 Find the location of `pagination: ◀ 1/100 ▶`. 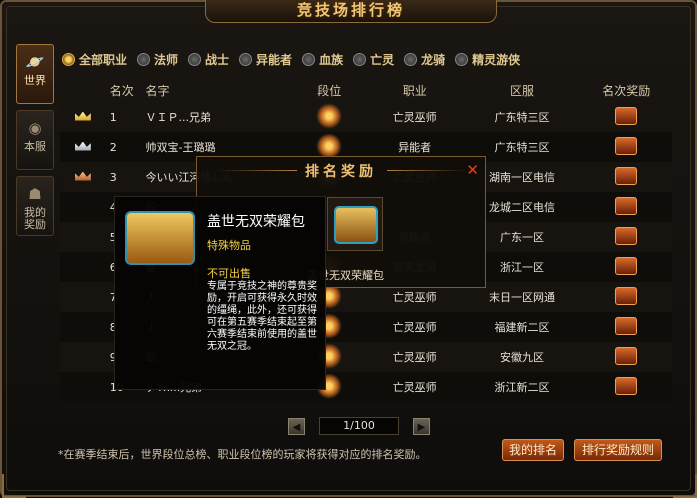

pagination: ◀ 1/100 ▶ is located at coordinates (359, 426).